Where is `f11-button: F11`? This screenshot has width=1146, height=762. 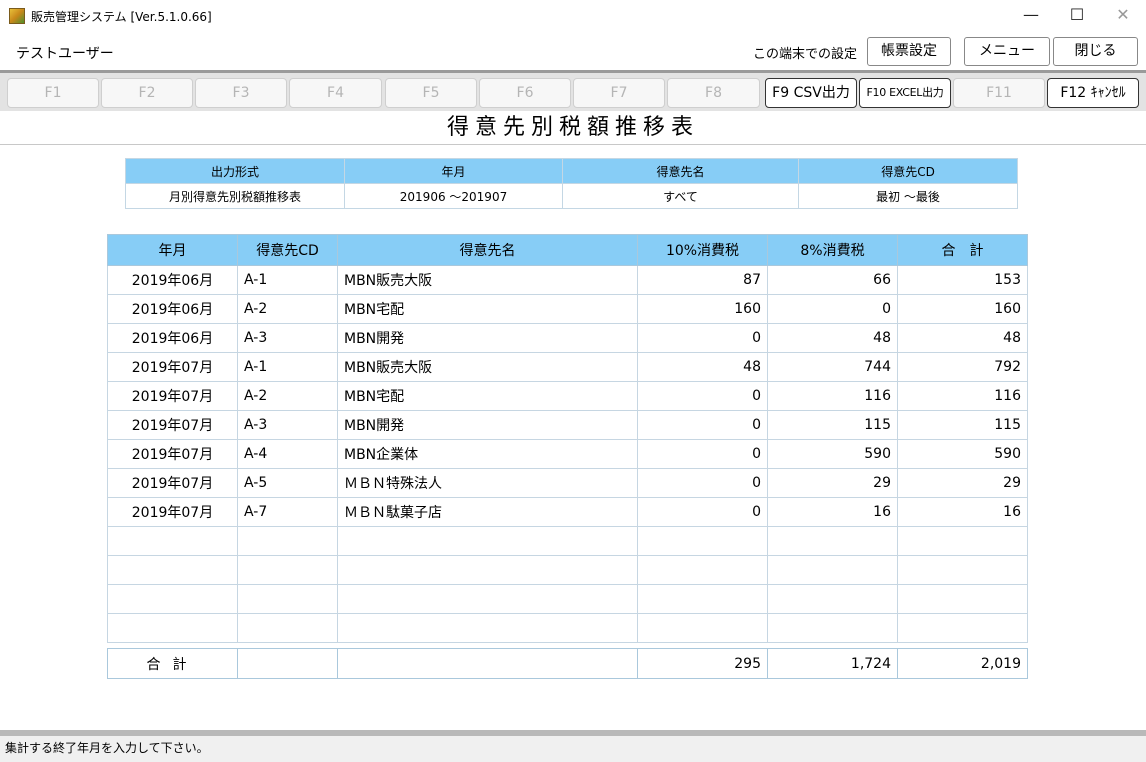 f11-button: F11 is located at coordinates (999, 93).